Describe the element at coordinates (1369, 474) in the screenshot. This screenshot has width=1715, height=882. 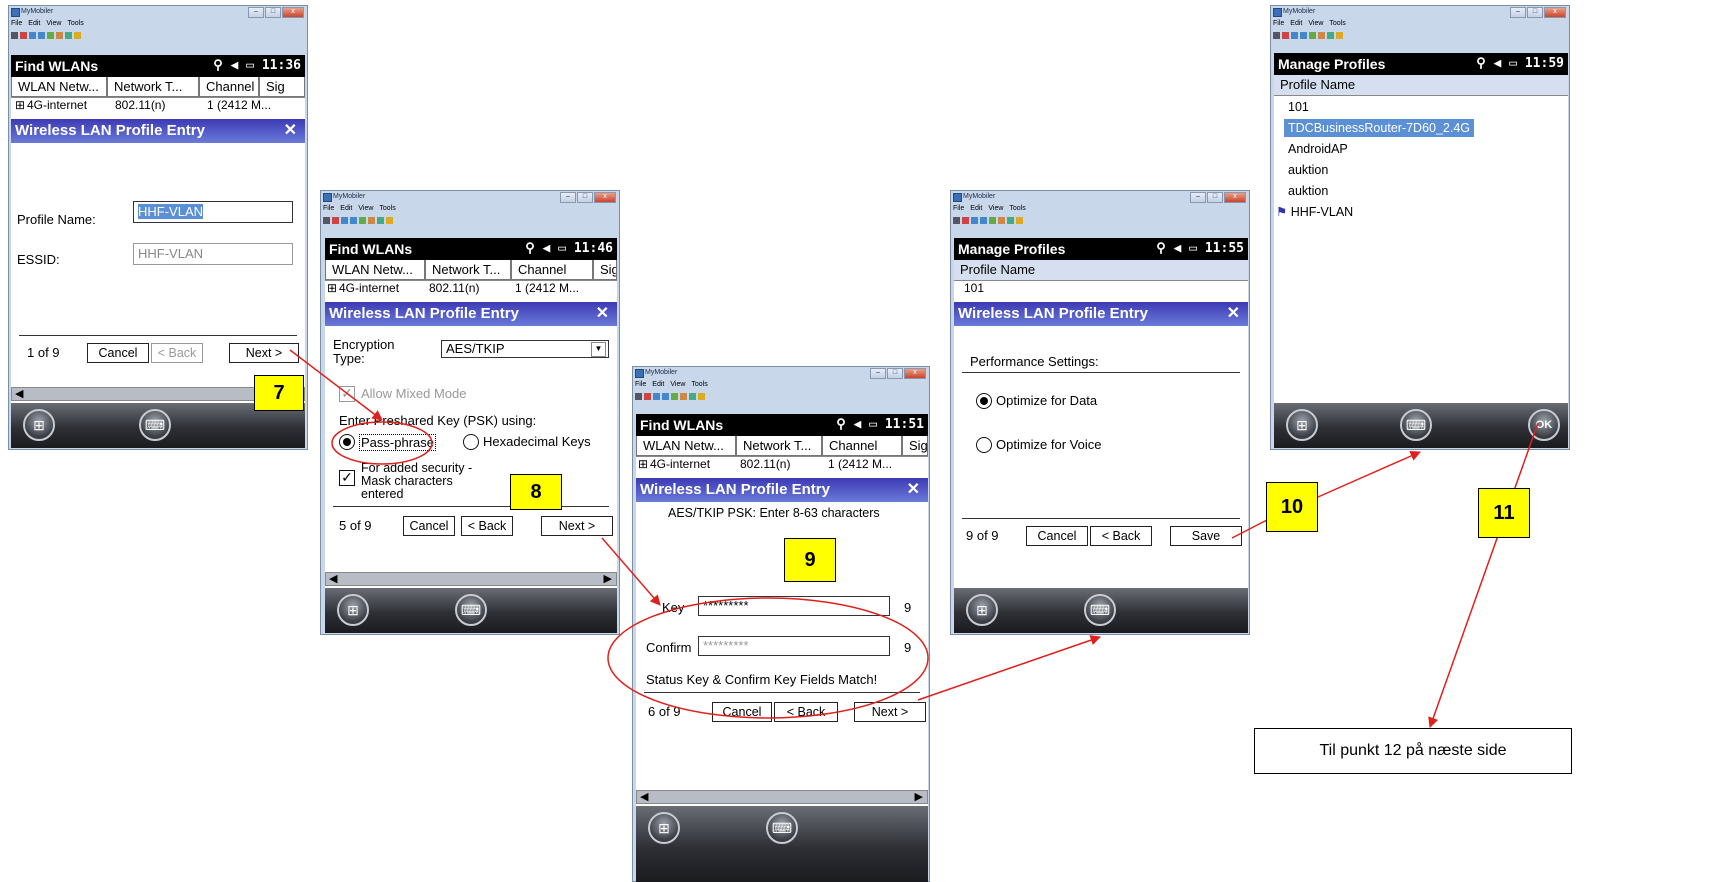
I see `arrow-10-to-11-b` at that location.